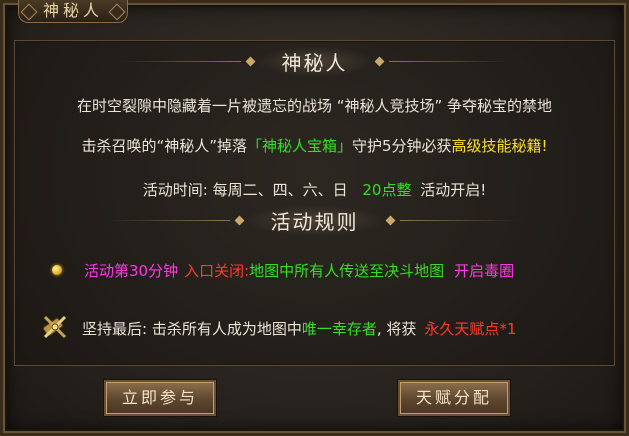 The height and width of the screenshot is (436, 629). What do you see at coordinates (245, 190) in the screenshot?
I see `activity-time-prefix: 活动时间: 每周二、四、六、日` at bounding box center [245, 190].